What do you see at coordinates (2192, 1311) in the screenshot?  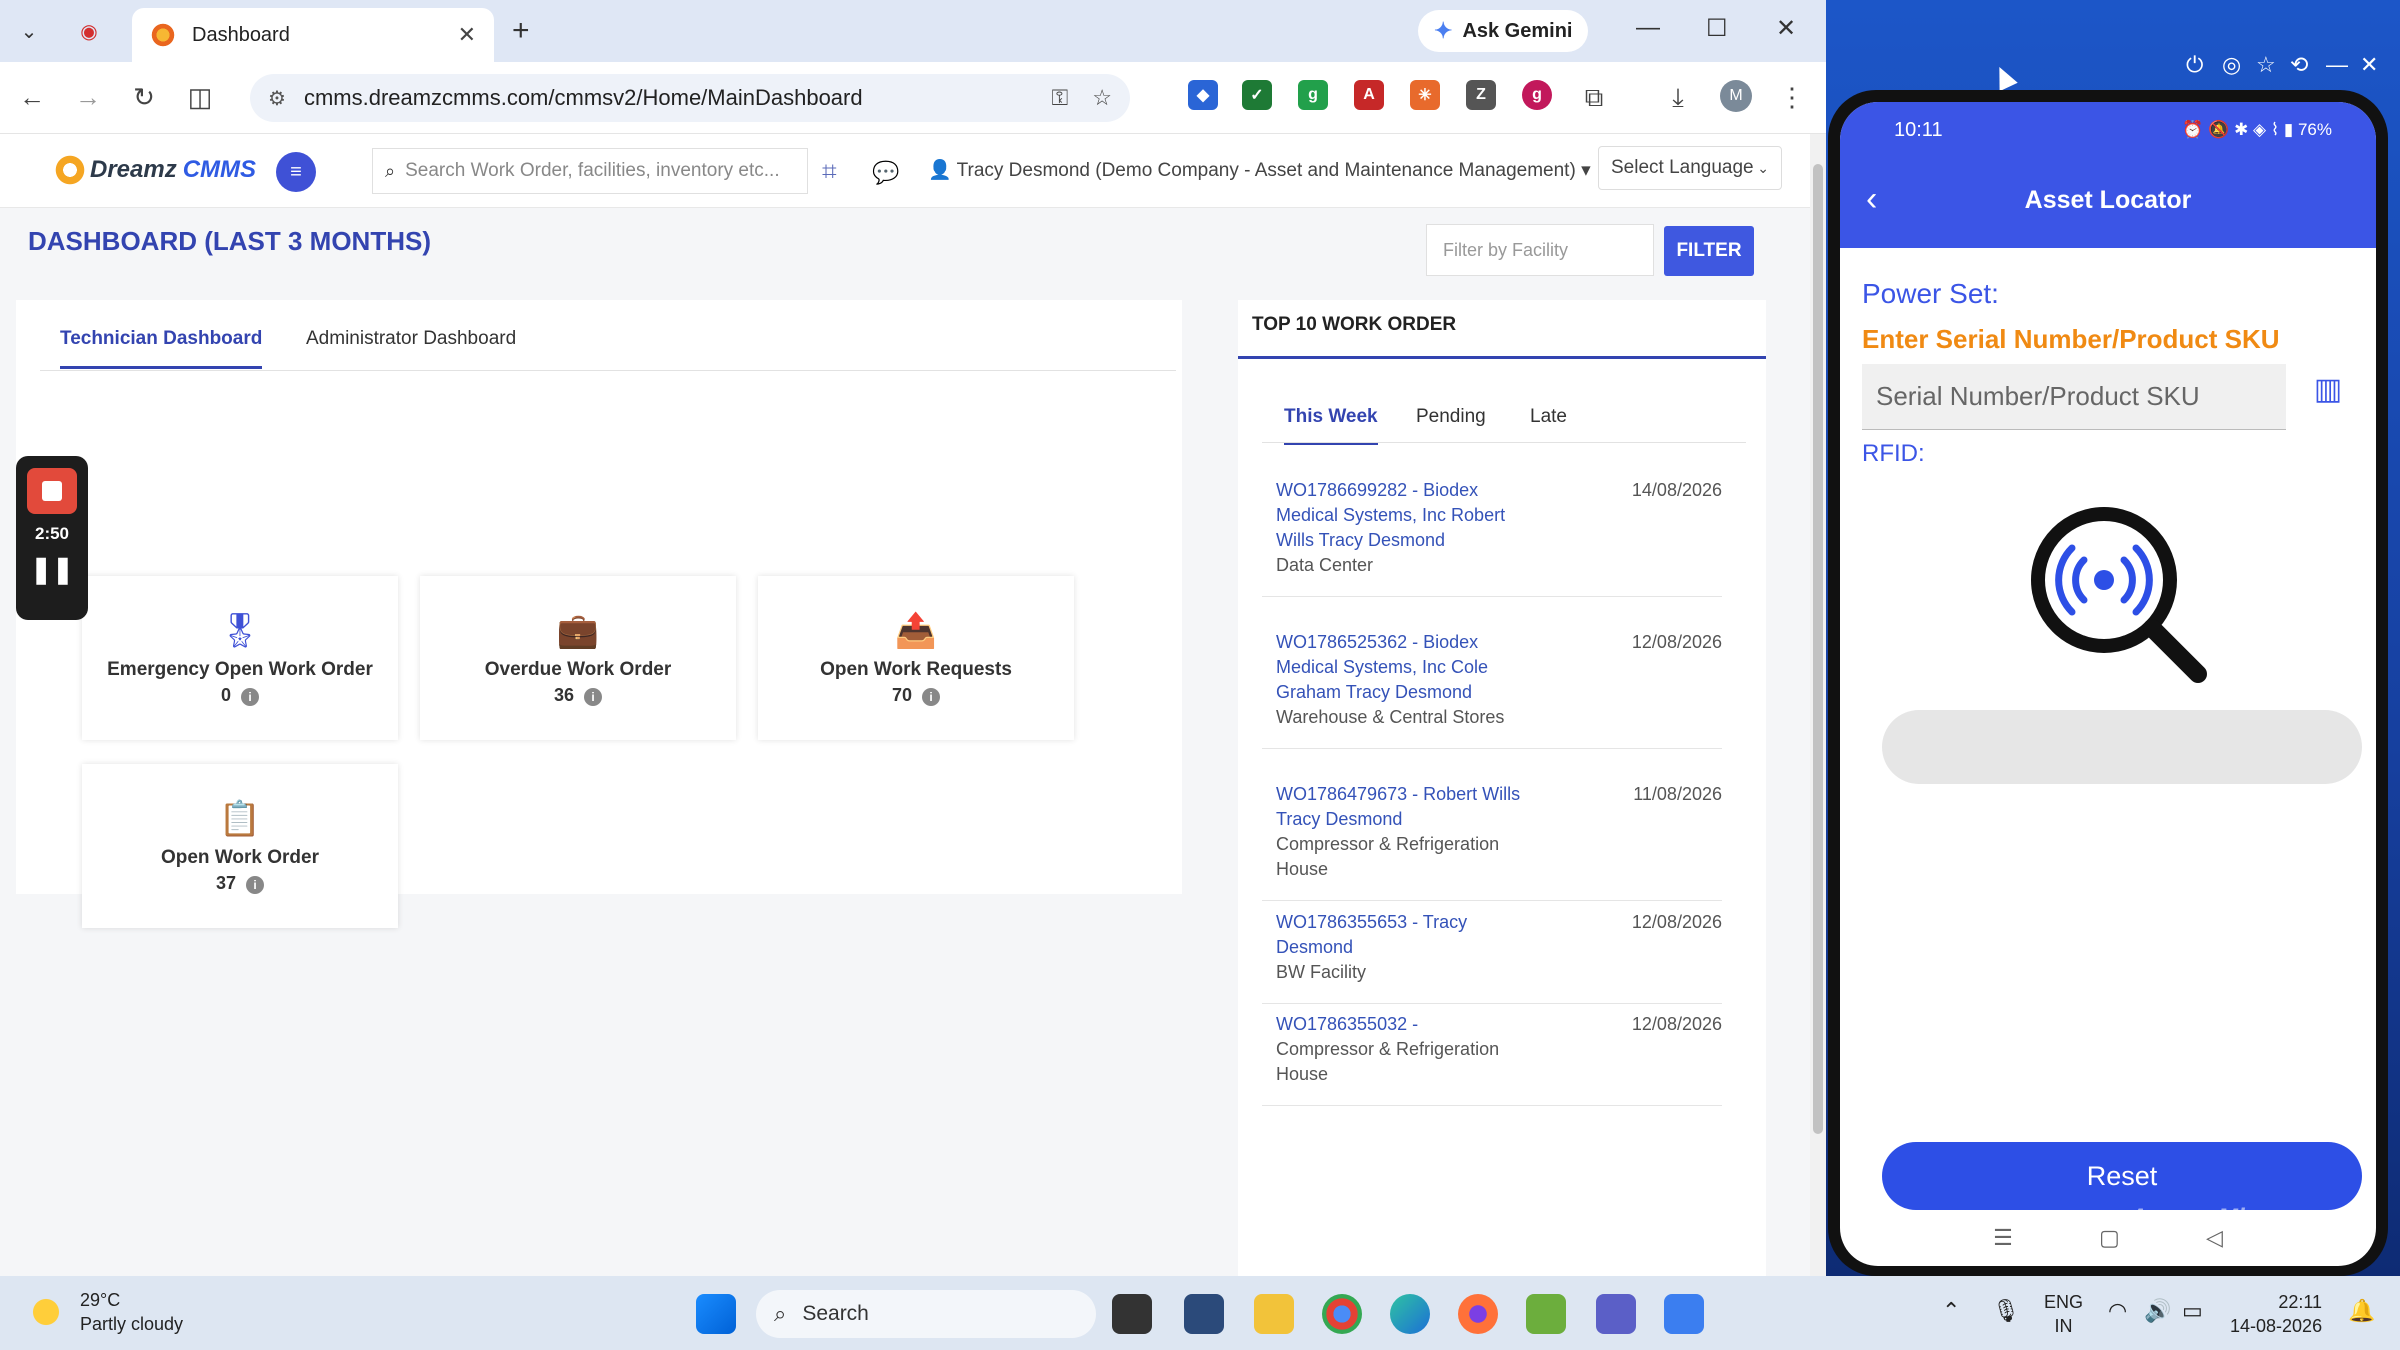 I see `battery-icon: ▭` at bounding box center [2192, 1311].